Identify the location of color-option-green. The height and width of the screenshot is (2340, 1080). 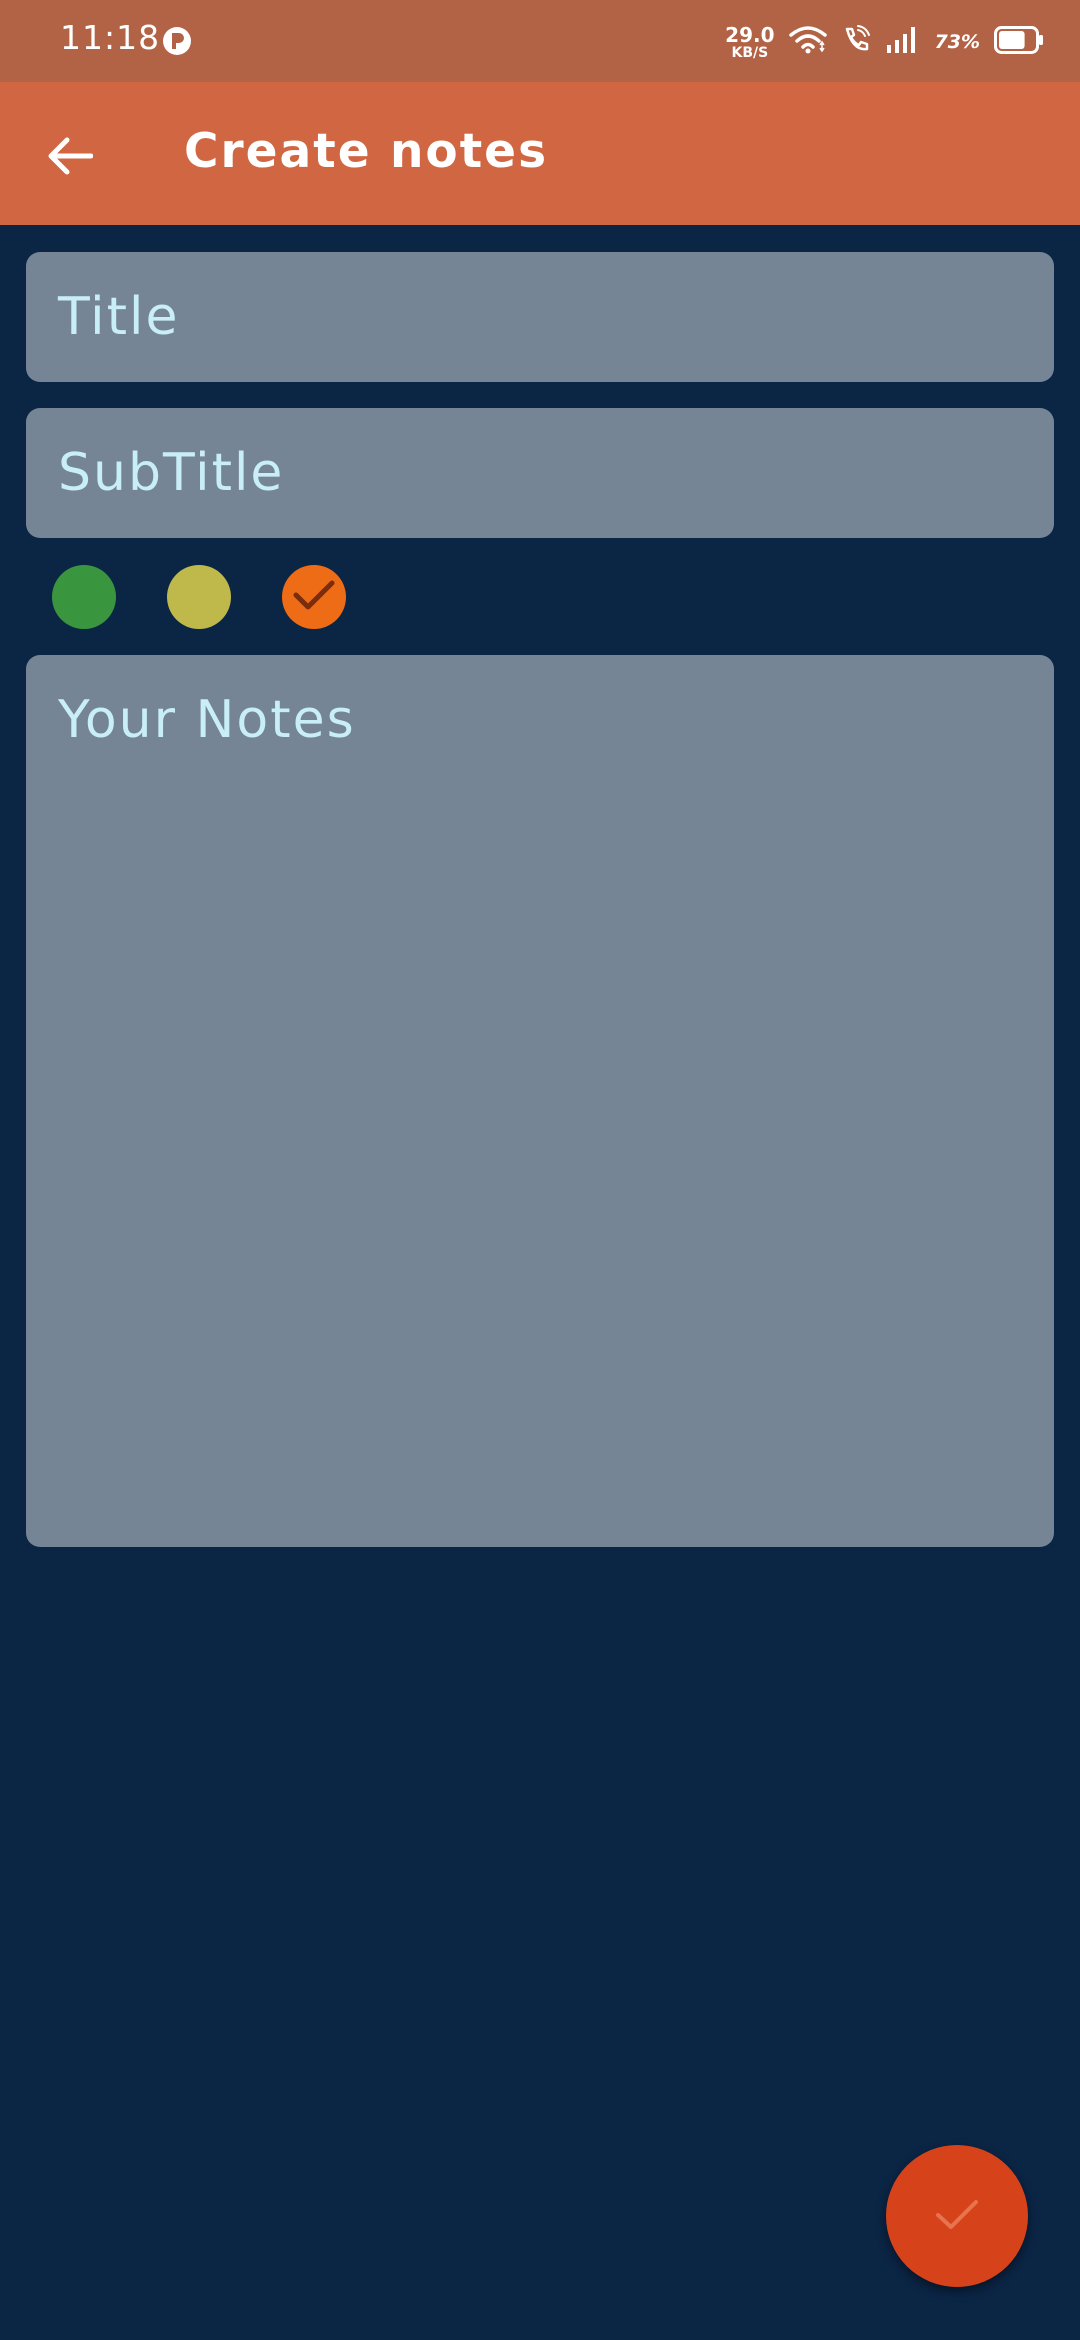
(84, 597).